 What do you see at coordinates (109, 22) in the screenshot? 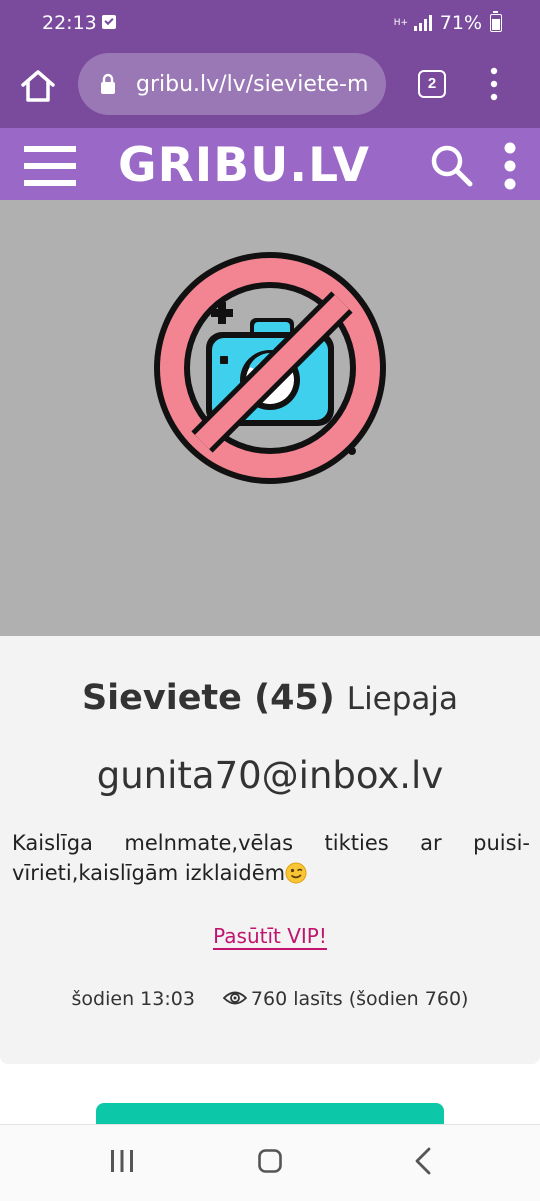
I see `notification-check-icon` at bounding box center [109, 22].